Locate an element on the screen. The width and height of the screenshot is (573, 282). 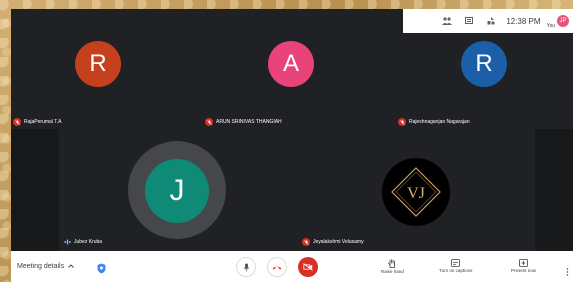
participant-nameplate: Rajeshnaganjan Nagarajan is located at coordinates (434, 122).